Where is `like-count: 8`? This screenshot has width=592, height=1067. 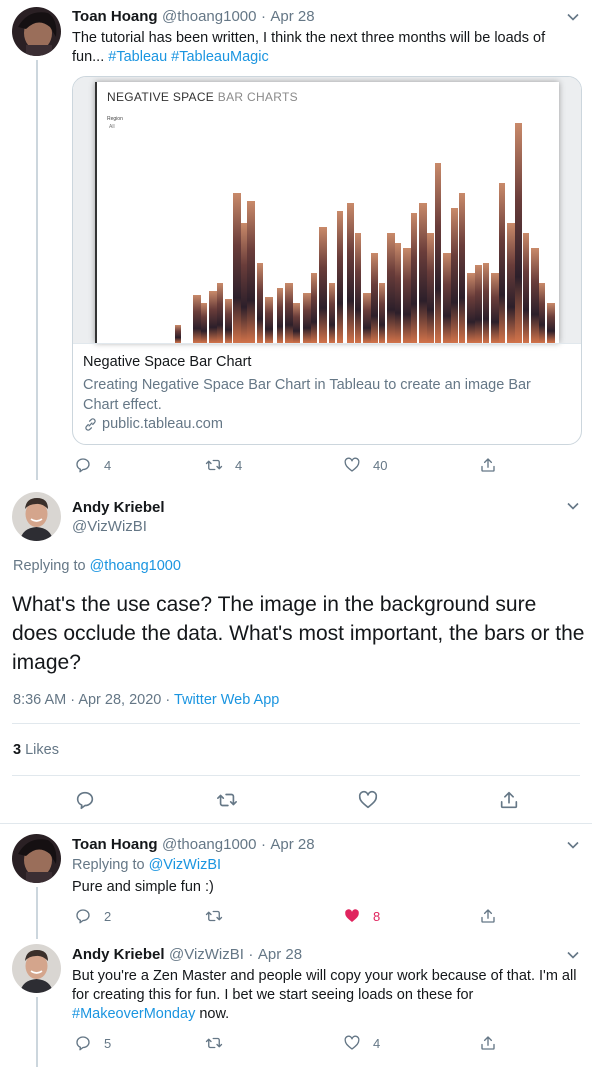 like-count: 8 is located at coordinates (377, 916).